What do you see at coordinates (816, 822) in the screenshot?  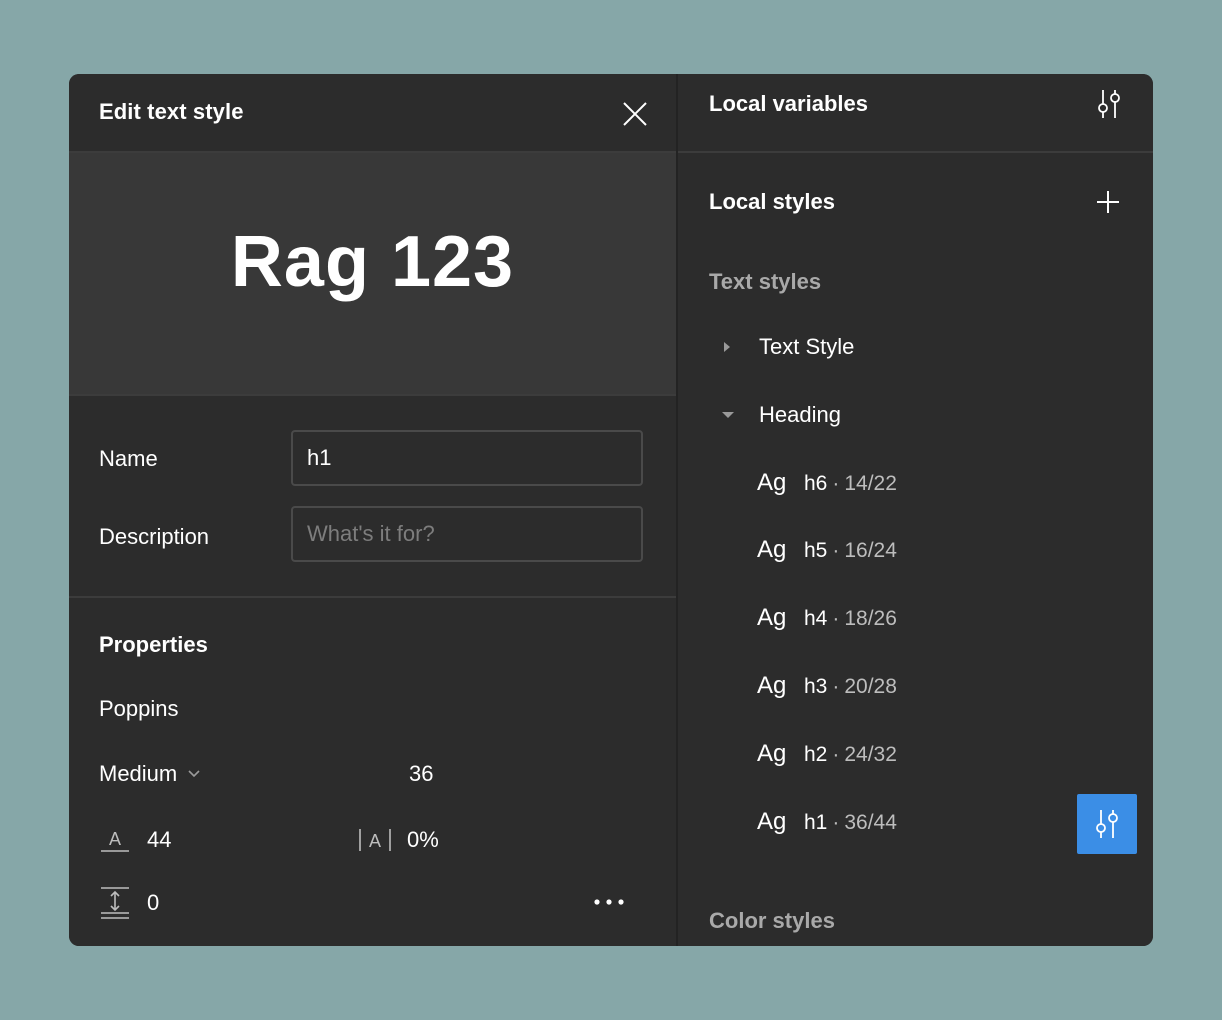 I see `style-name: h1` at bounding box center [816, 822].